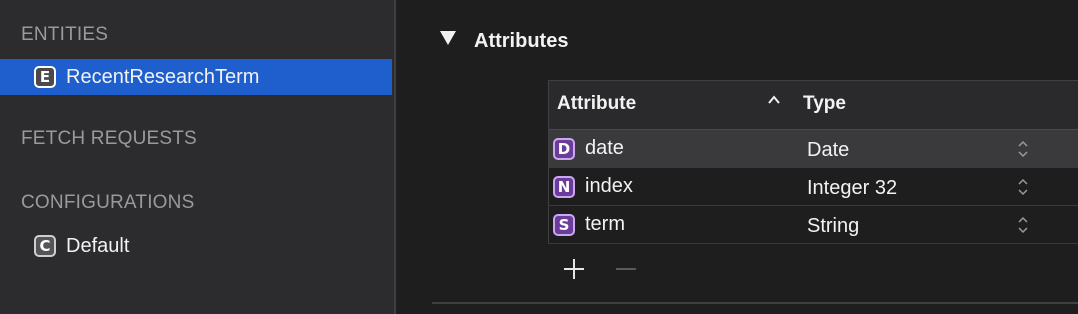 Image resolution: width=1078 pixels, height=314 pixels. Describe the element at coordinates (65, 34) in the screenshot. I see `entities-header: ENTITIES` at that location.